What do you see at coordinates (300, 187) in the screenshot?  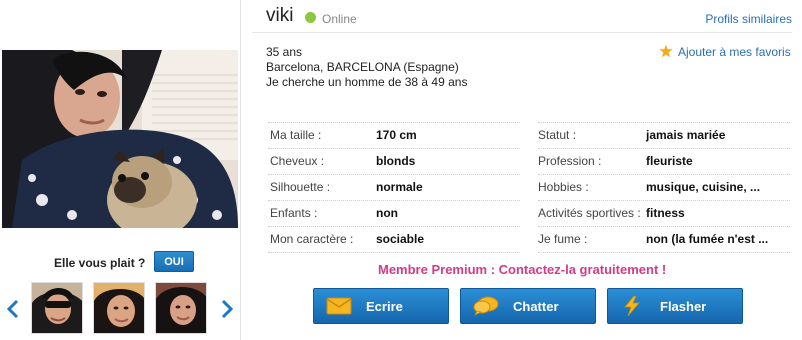 I see `detail-label: Silhouette :` at bounding box center [300, 187].